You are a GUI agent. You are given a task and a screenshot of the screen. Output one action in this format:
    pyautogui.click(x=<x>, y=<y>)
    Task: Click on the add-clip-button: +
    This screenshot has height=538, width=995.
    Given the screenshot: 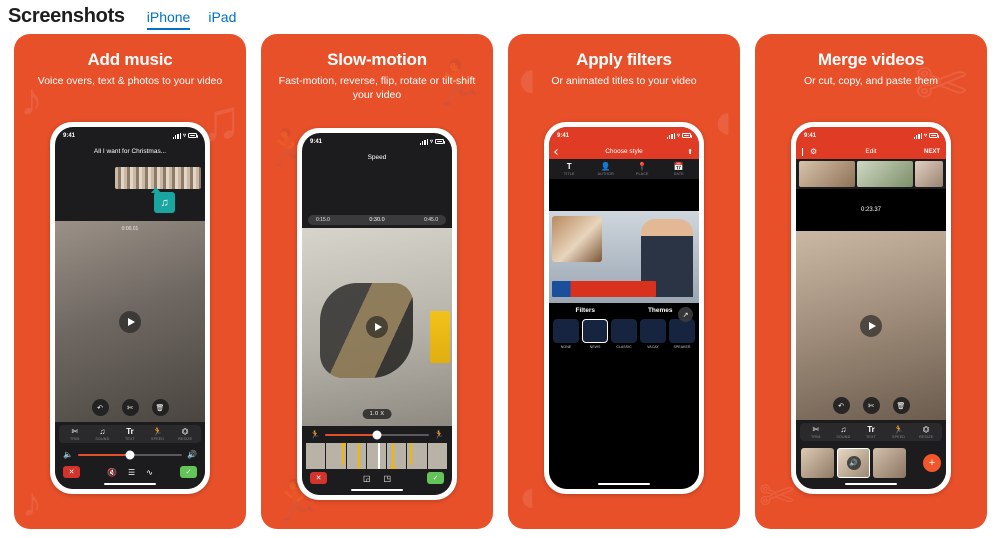 What is the action you would take?
    pyautogui.click(x=932, y=463)
    